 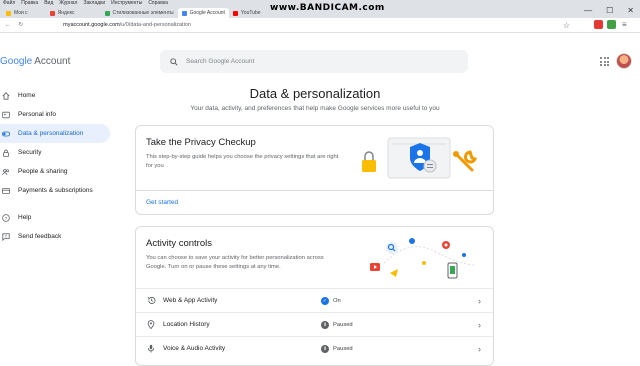 I want to click on google-apps-icon, so click(x=604, y=61).